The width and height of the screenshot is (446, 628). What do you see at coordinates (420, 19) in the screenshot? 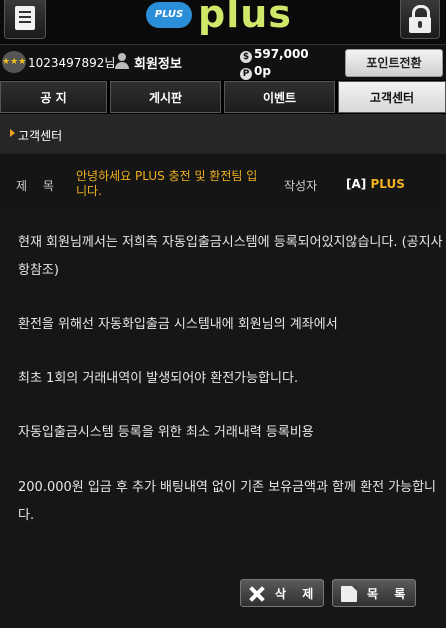
I see `logout-button` at bounding box center [420, 19].